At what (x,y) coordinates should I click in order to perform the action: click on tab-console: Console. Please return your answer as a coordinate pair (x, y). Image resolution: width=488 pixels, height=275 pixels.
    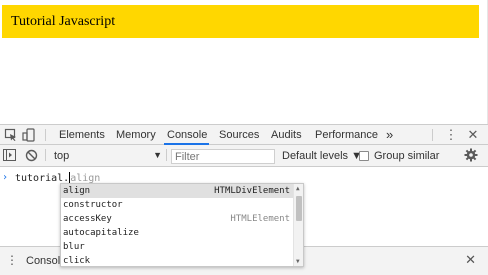
    Looking at the image, I should click on (187, 135).